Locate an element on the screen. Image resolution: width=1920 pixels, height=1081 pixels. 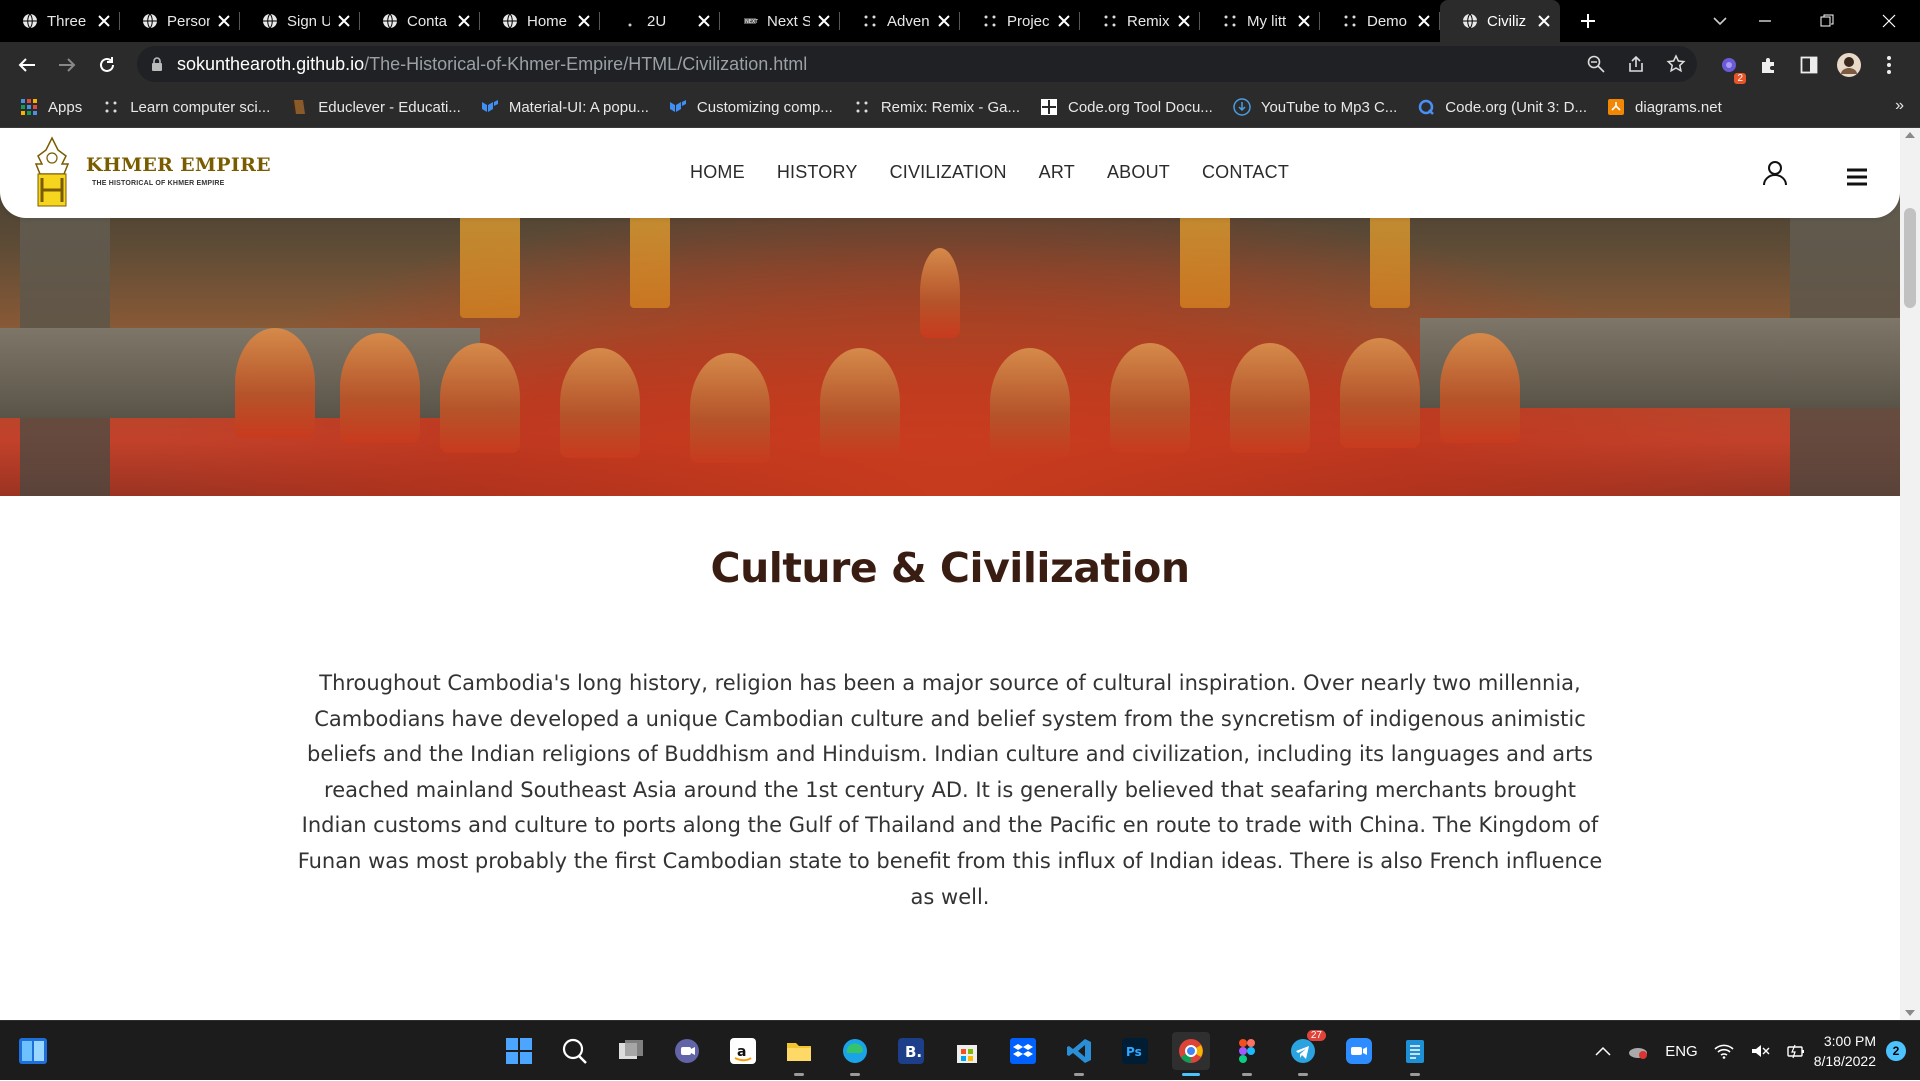
chevron-up-icon is located at coordinates (1603, 1051).